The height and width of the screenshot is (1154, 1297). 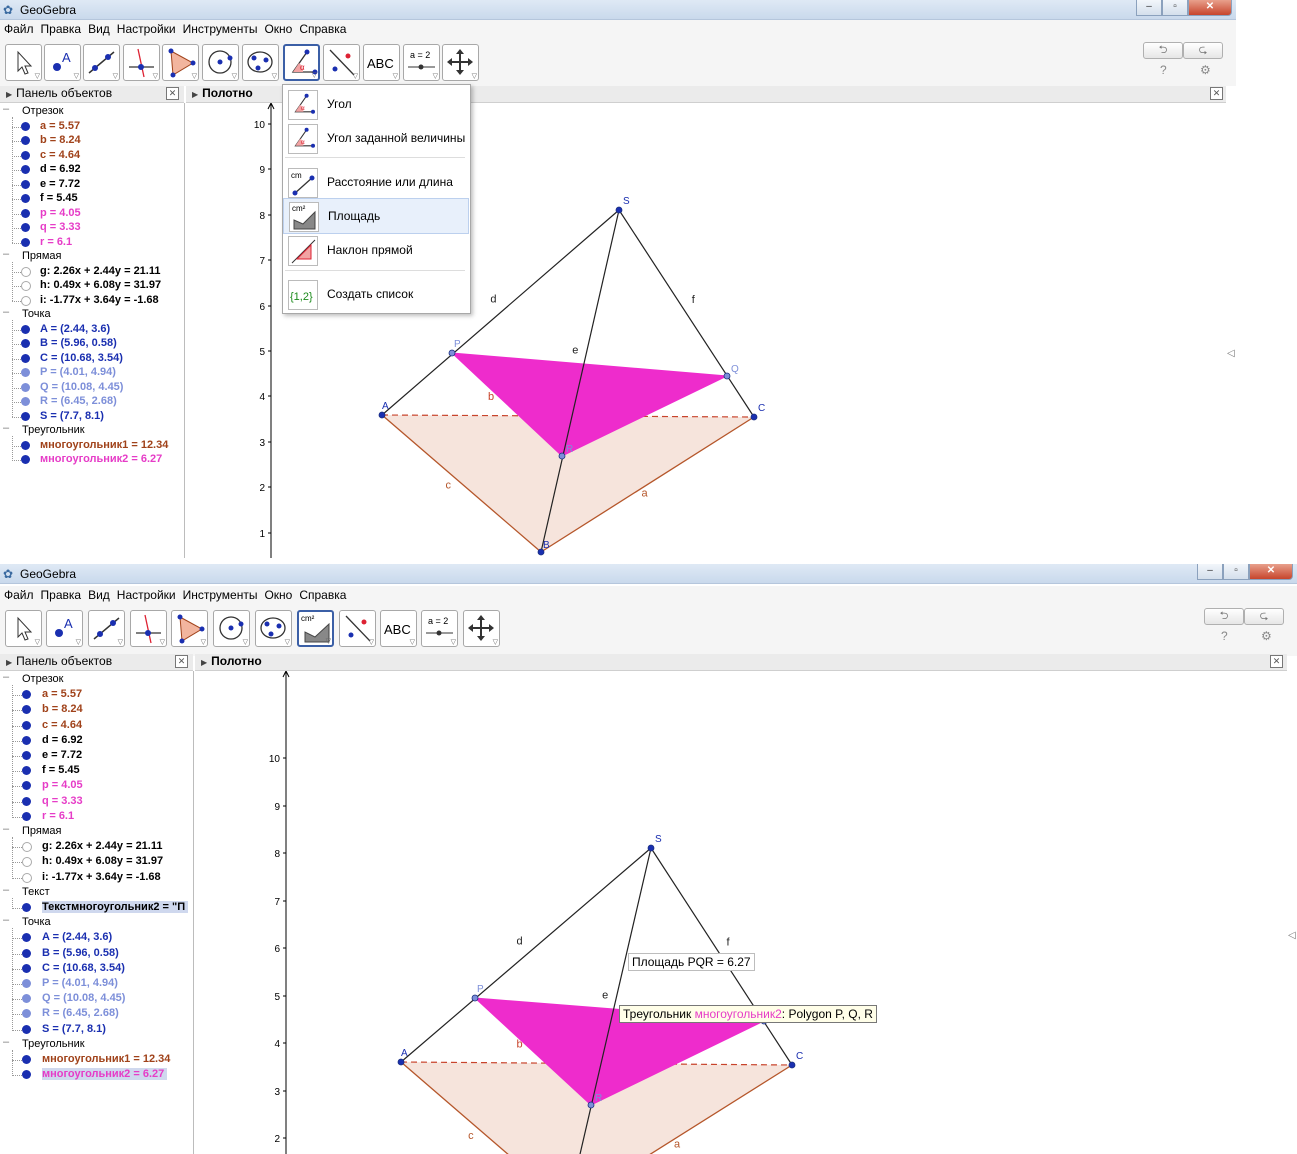 What do you see at coordinates (277, 28) in the screenshot?
I see `menu-item-5: Окно` at bounding box center [277, 28].